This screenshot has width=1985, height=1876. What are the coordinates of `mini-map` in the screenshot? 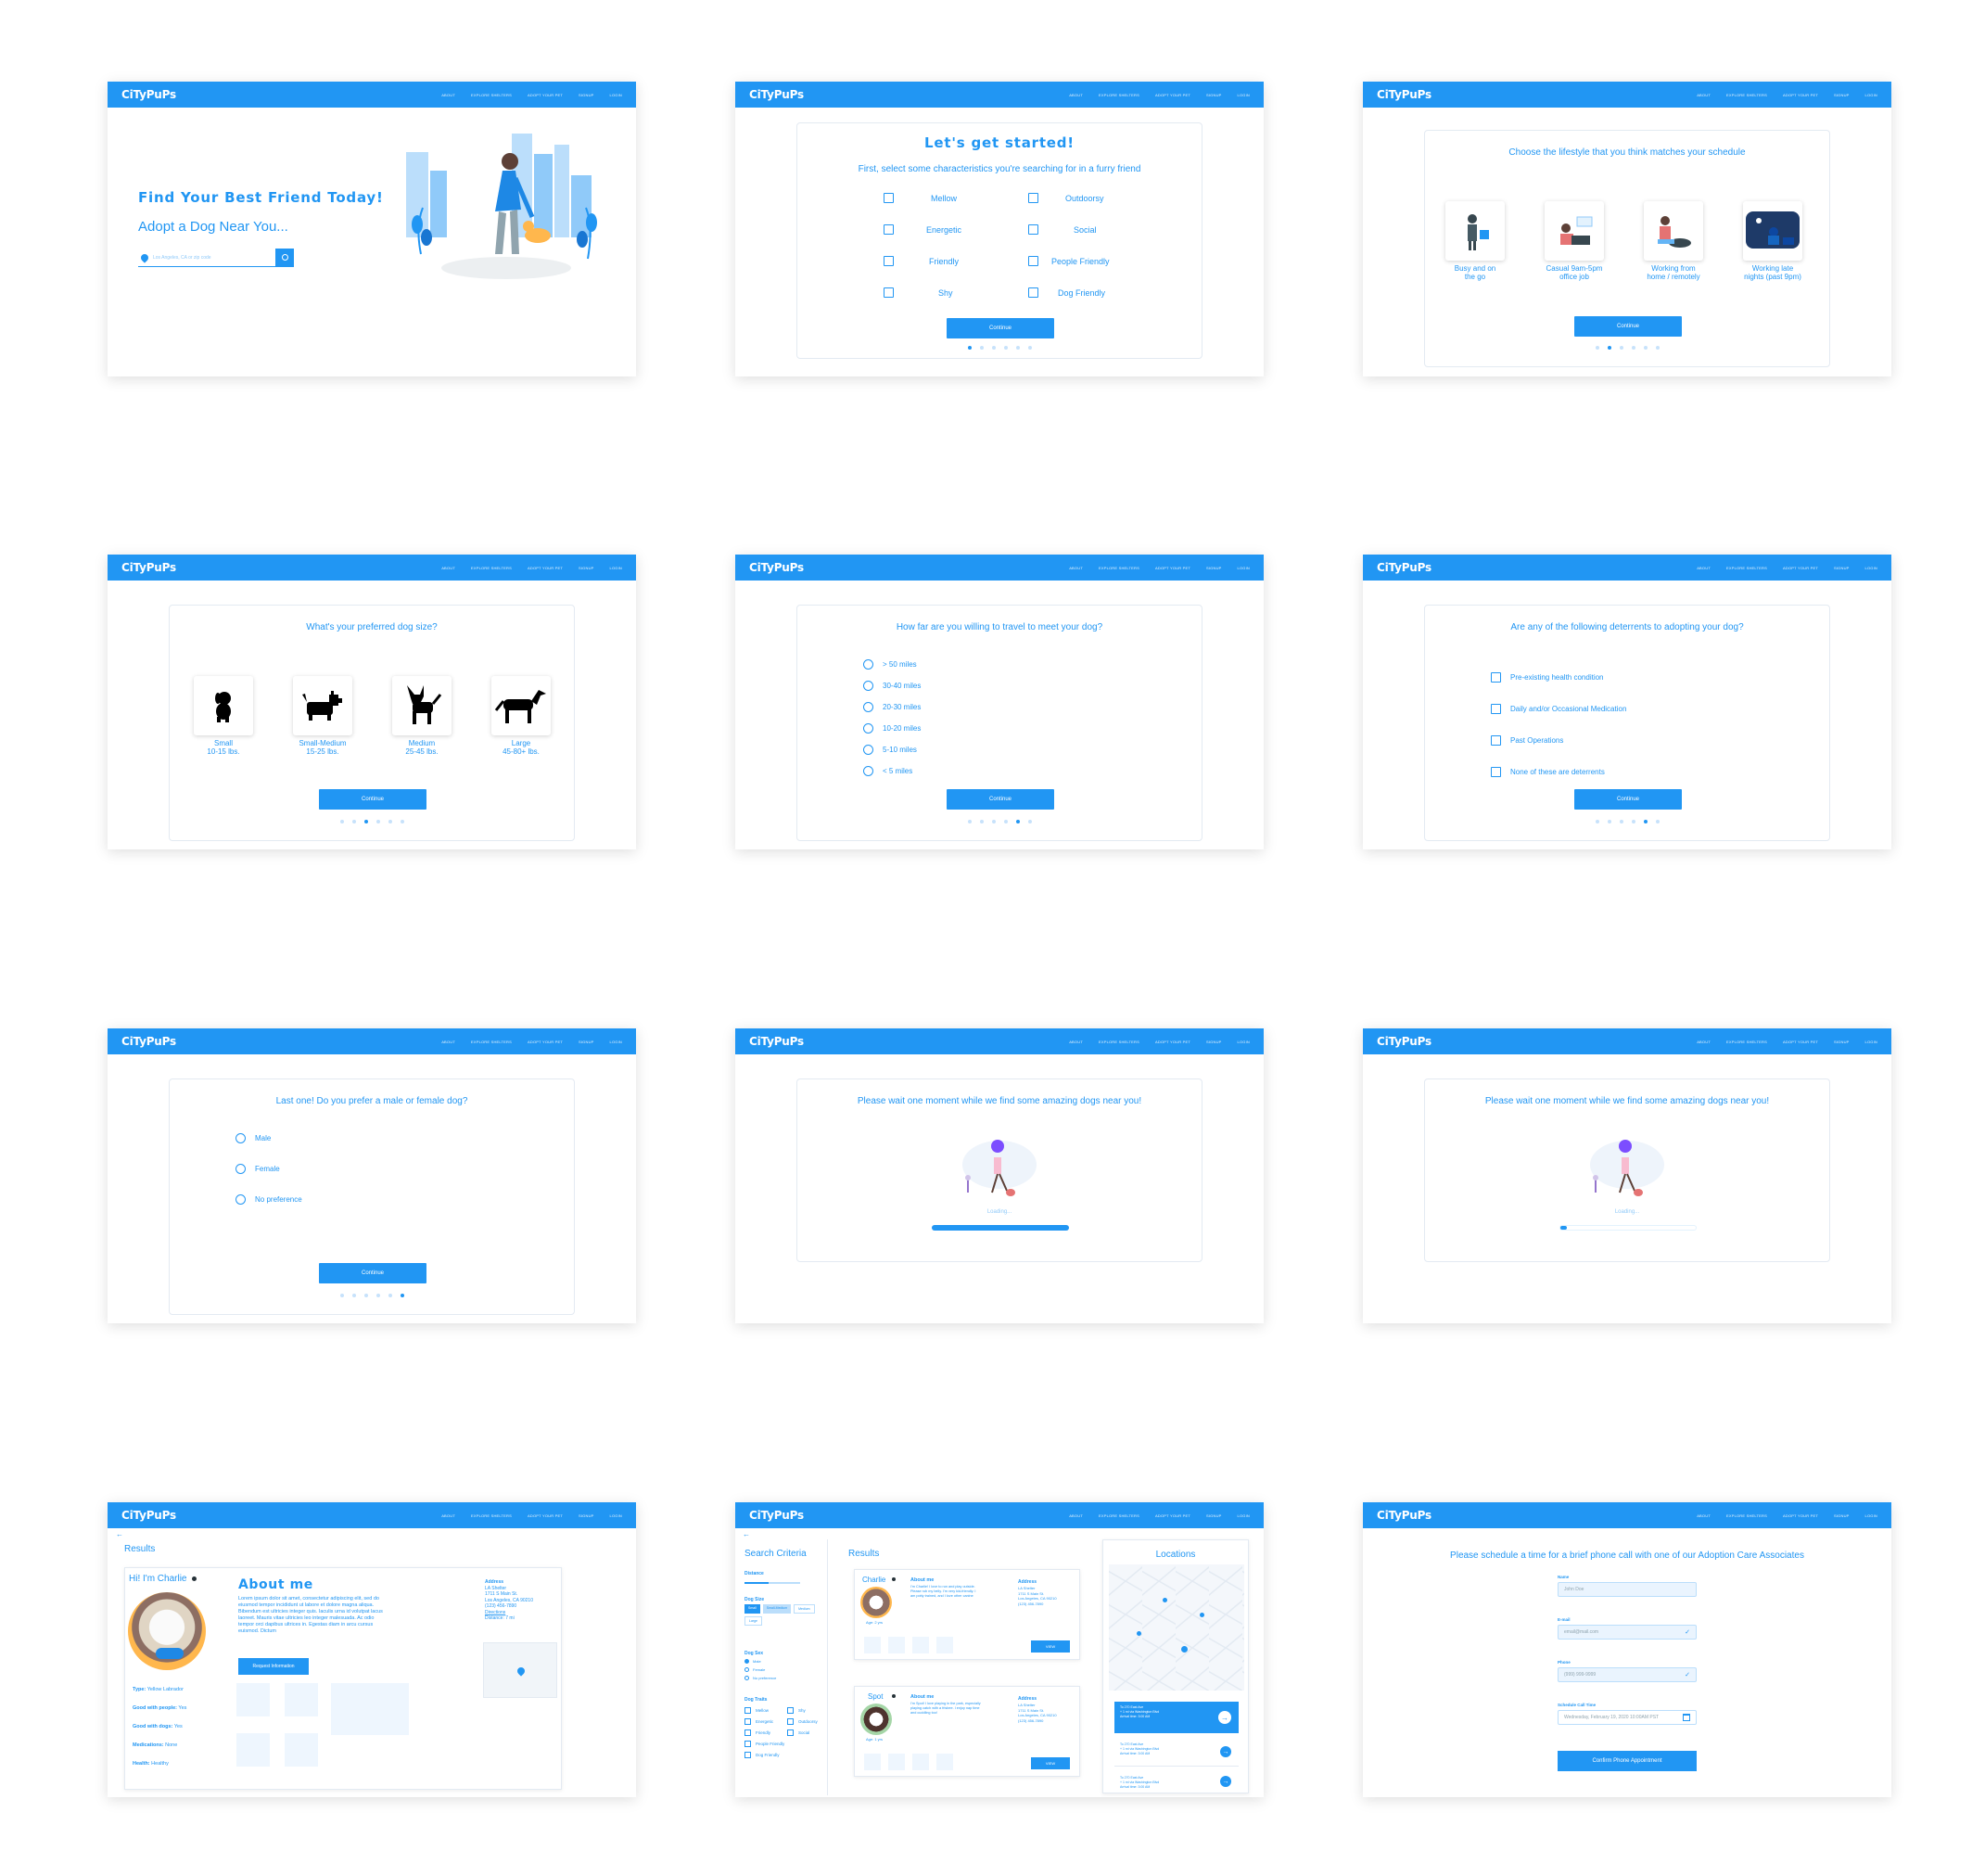 It's located at (520, 1670).